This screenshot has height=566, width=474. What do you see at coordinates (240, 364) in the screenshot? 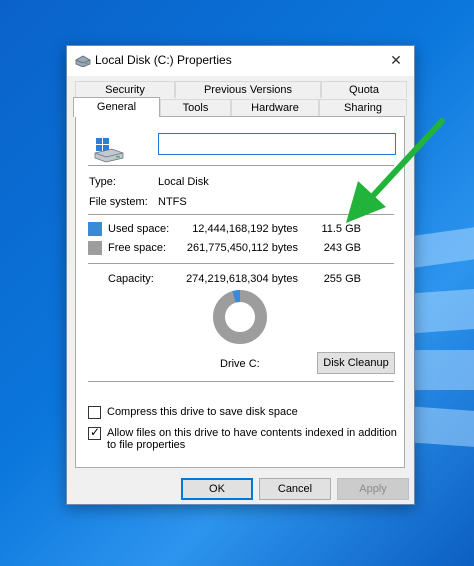
I see `drive-label: Drive C:` at bounding box center [240, 364].